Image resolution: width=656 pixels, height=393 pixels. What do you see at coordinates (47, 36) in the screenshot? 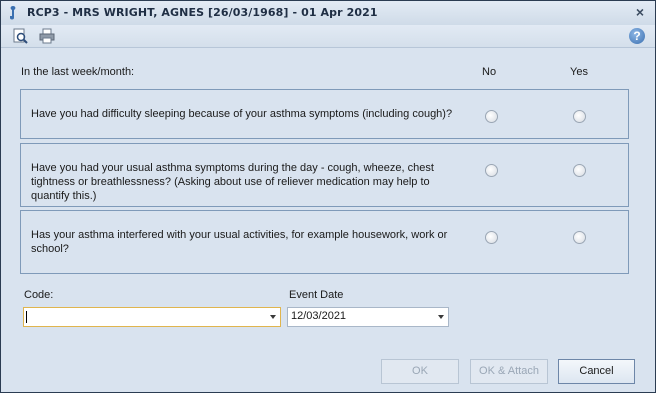
I see `print-icon` at bounding box center [47, 36].